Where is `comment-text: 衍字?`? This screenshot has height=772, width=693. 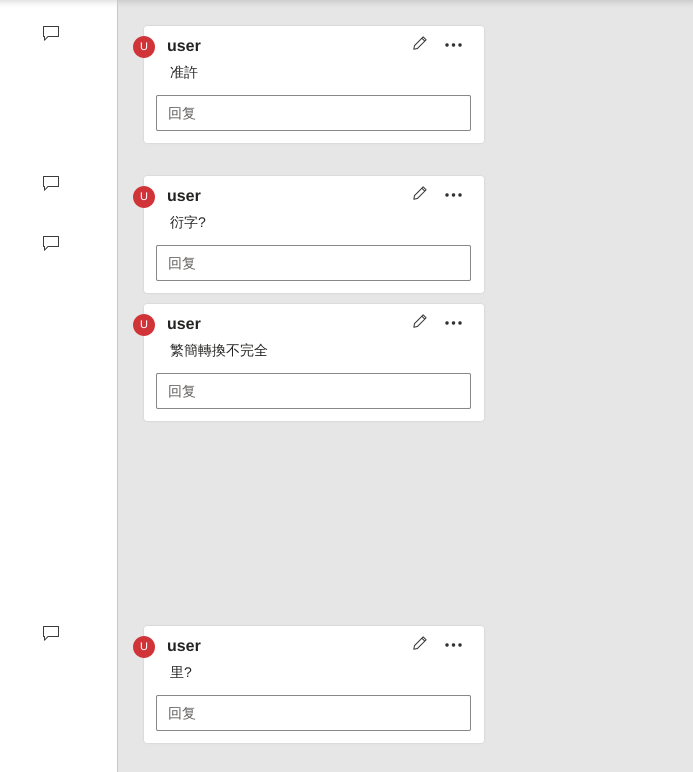
comment-text: 衍字? is located at coordinates (188, 222).